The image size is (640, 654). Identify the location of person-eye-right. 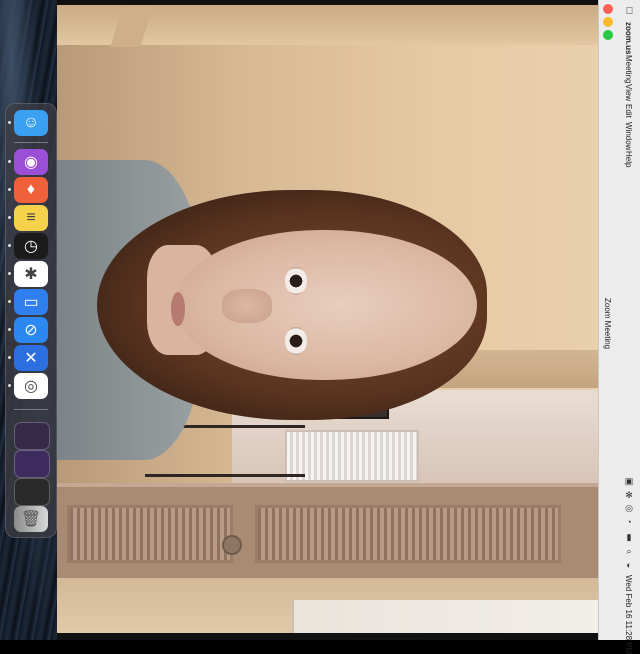
(296, 341).